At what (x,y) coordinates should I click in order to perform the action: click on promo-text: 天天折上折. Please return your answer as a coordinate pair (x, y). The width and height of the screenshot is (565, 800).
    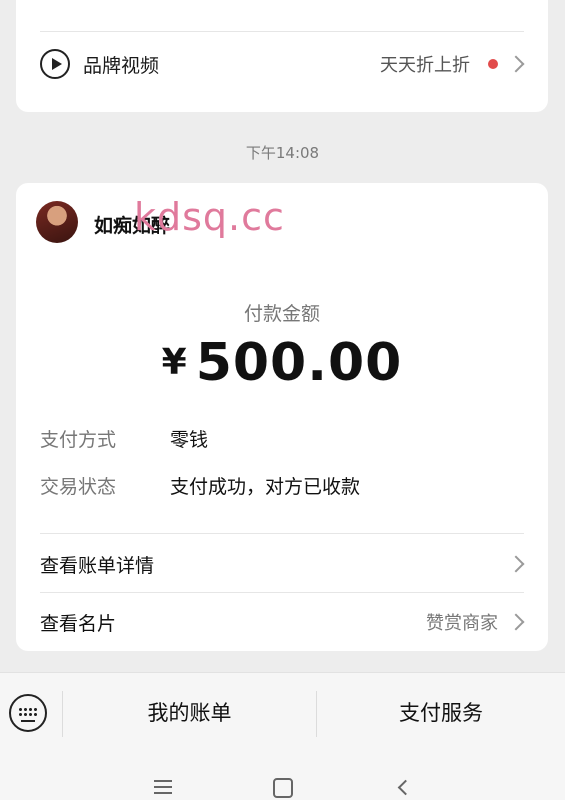
    Looking at the image, I should click on (425, 65).